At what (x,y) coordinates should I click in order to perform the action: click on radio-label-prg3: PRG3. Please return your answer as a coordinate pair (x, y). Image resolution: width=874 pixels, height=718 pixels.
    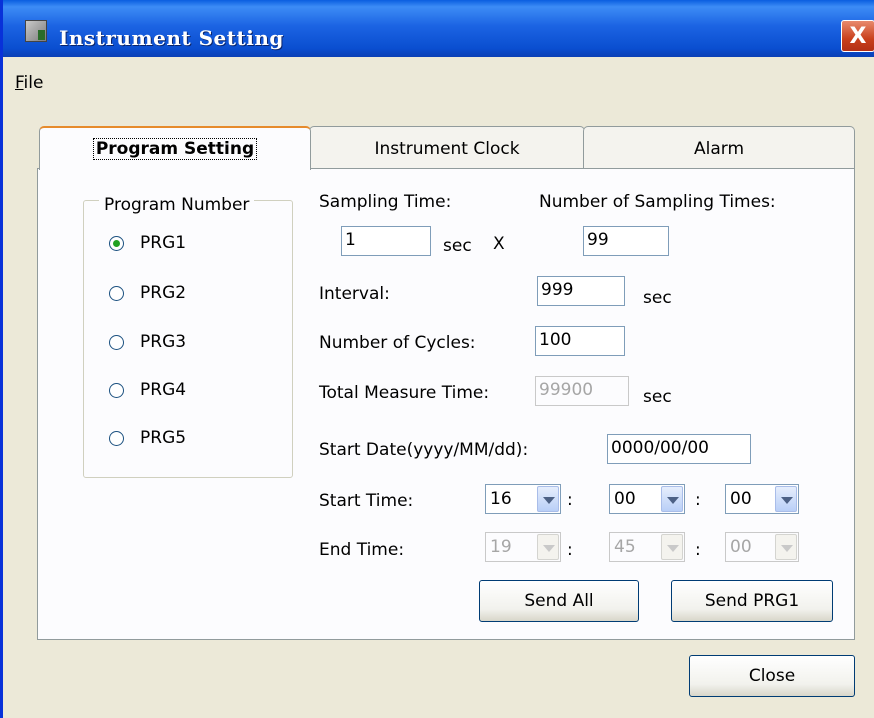
    Looking at the image, I should click on (163, 342).